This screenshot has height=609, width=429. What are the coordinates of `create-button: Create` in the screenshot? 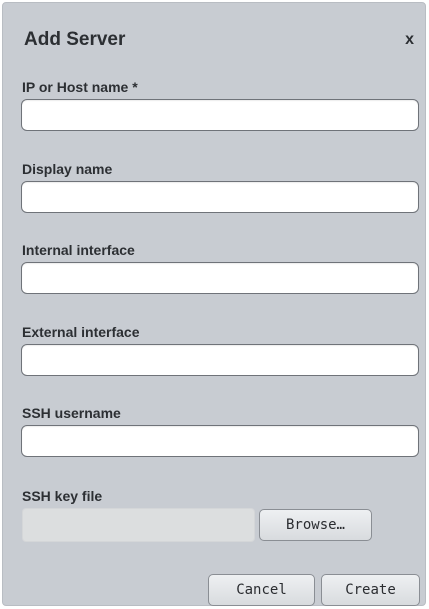 It's located at (370, 590).